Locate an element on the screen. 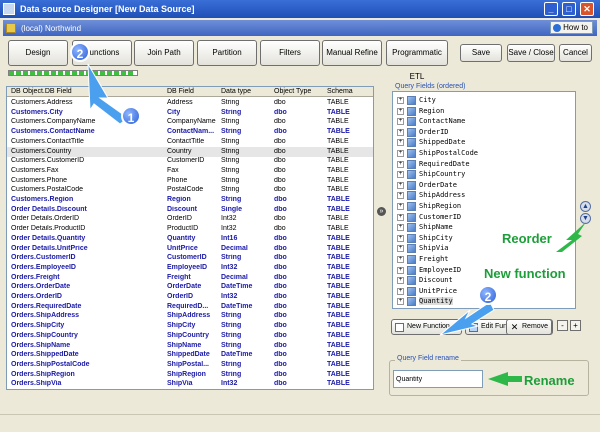  step-badge-2-top: 2 is located at coordinates (80, 52).